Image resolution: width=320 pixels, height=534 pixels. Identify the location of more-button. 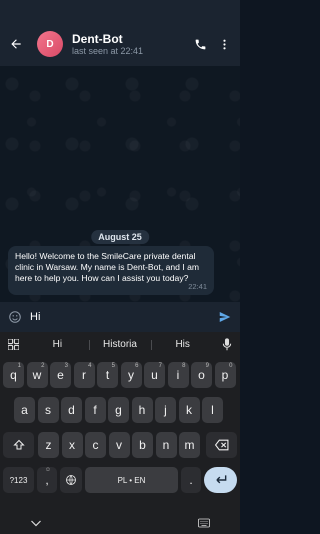
(224, 44).